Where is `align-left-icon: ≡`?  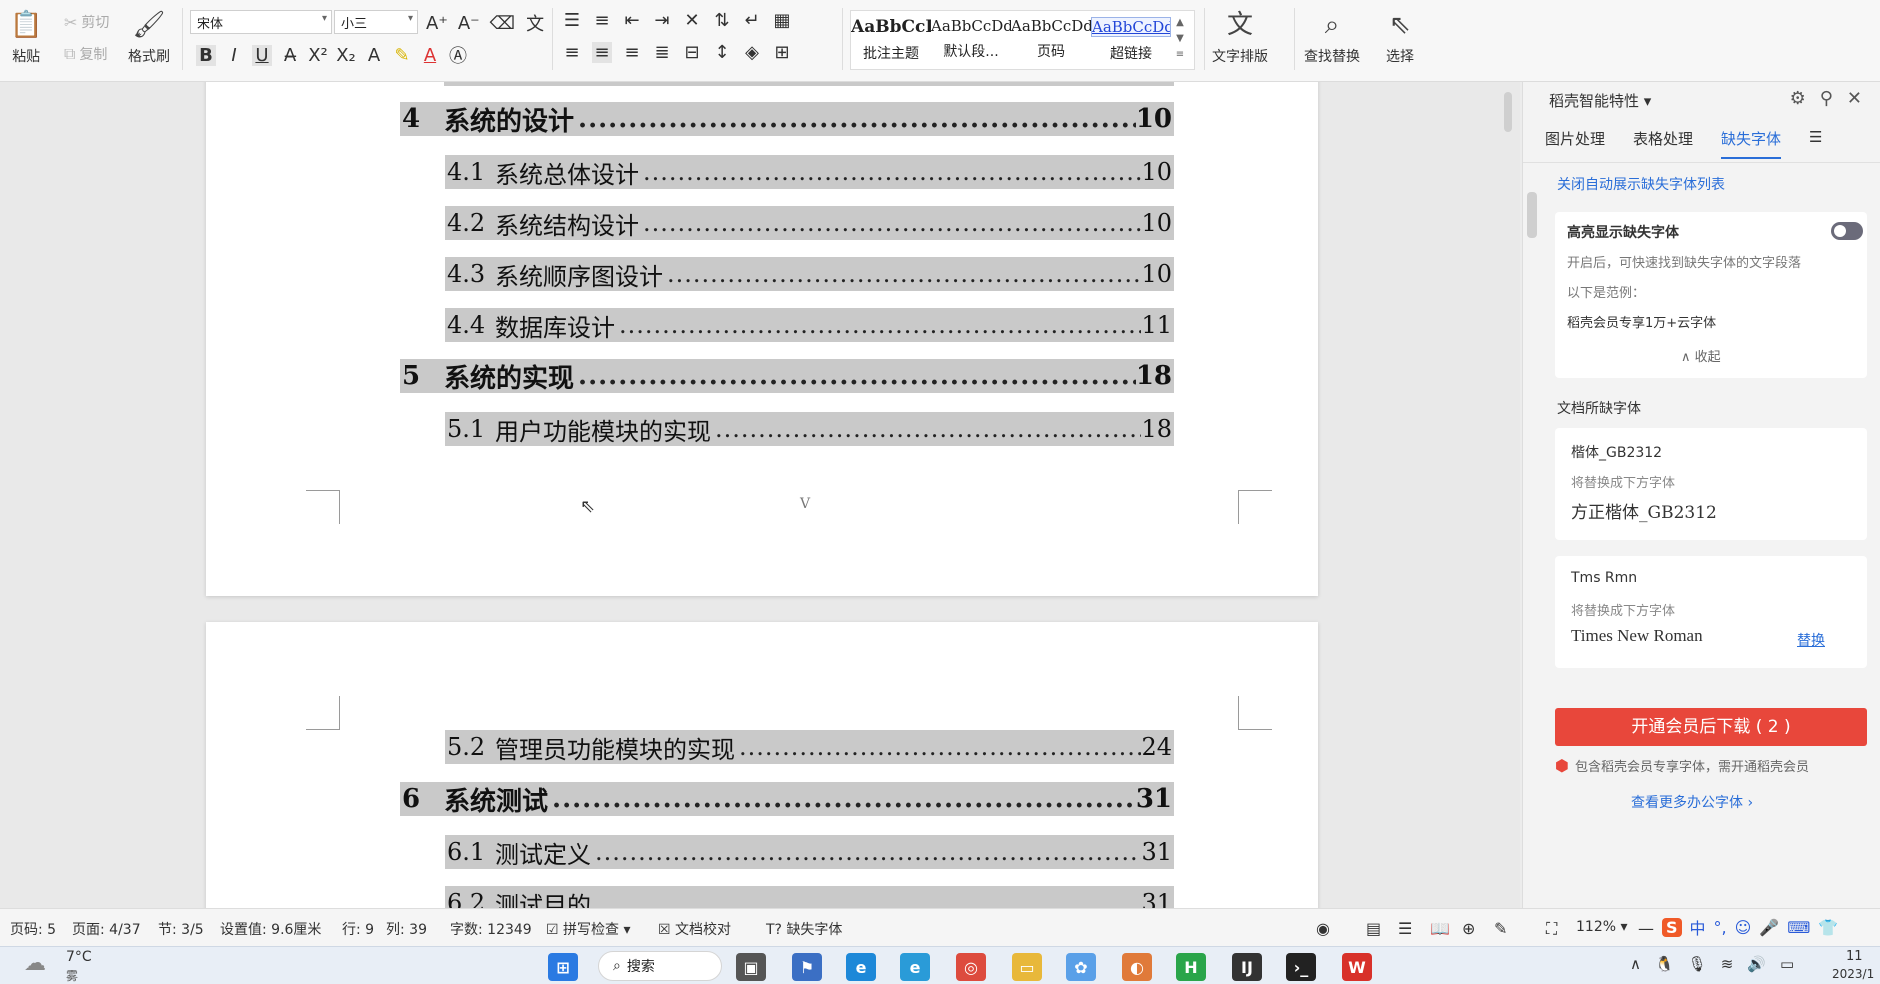 align-left-icon: ≡ is located at coordinates (572, 52).